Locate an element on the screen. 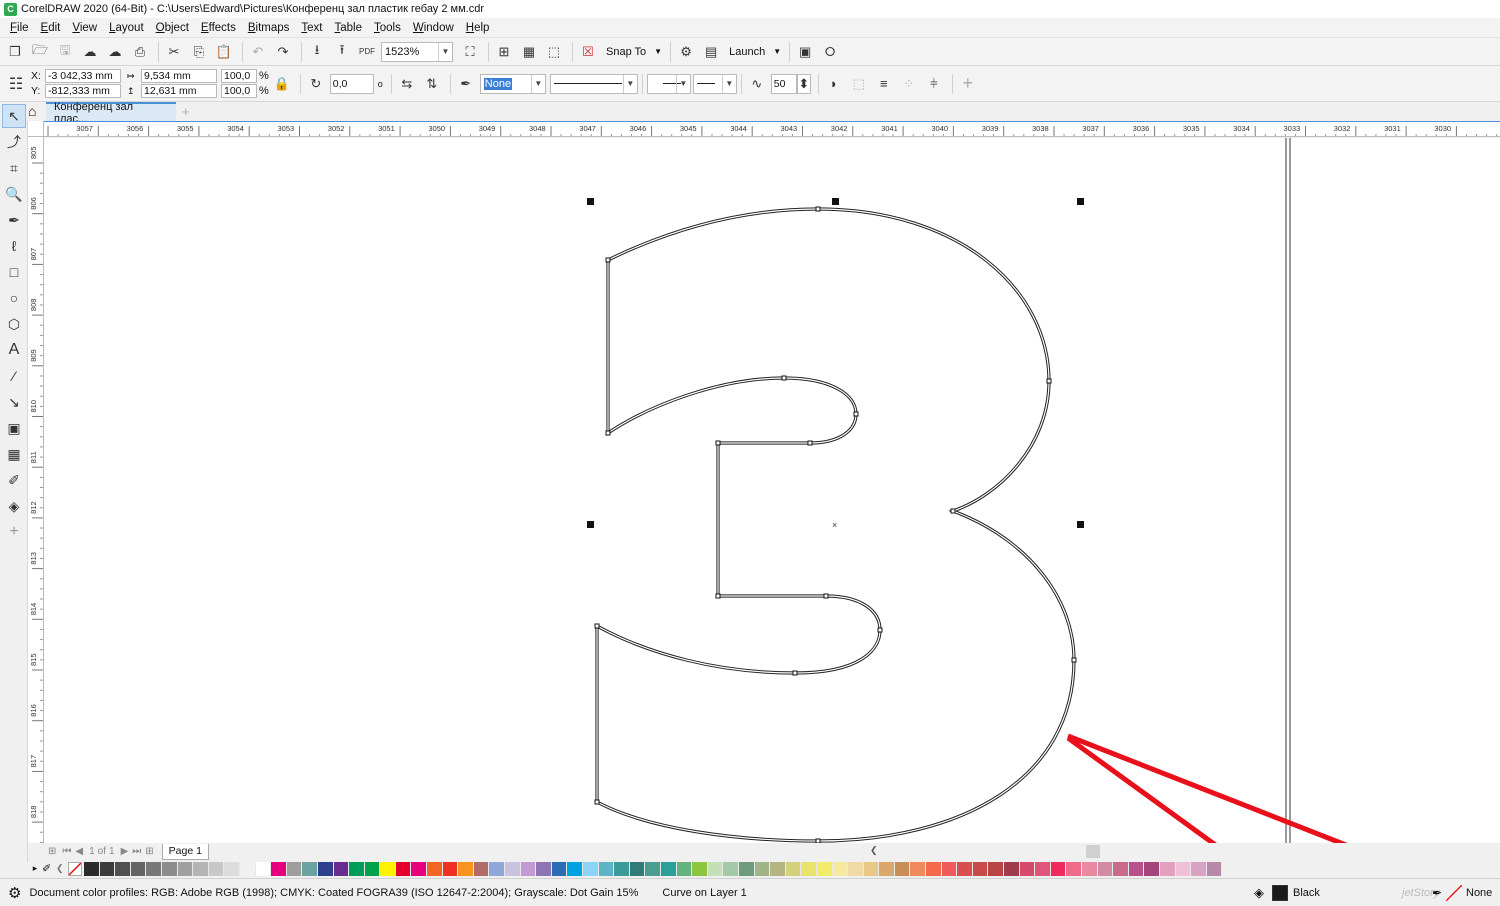 The image size is (1500, 906). menu-window: Window is located at coordinates (433, 28).